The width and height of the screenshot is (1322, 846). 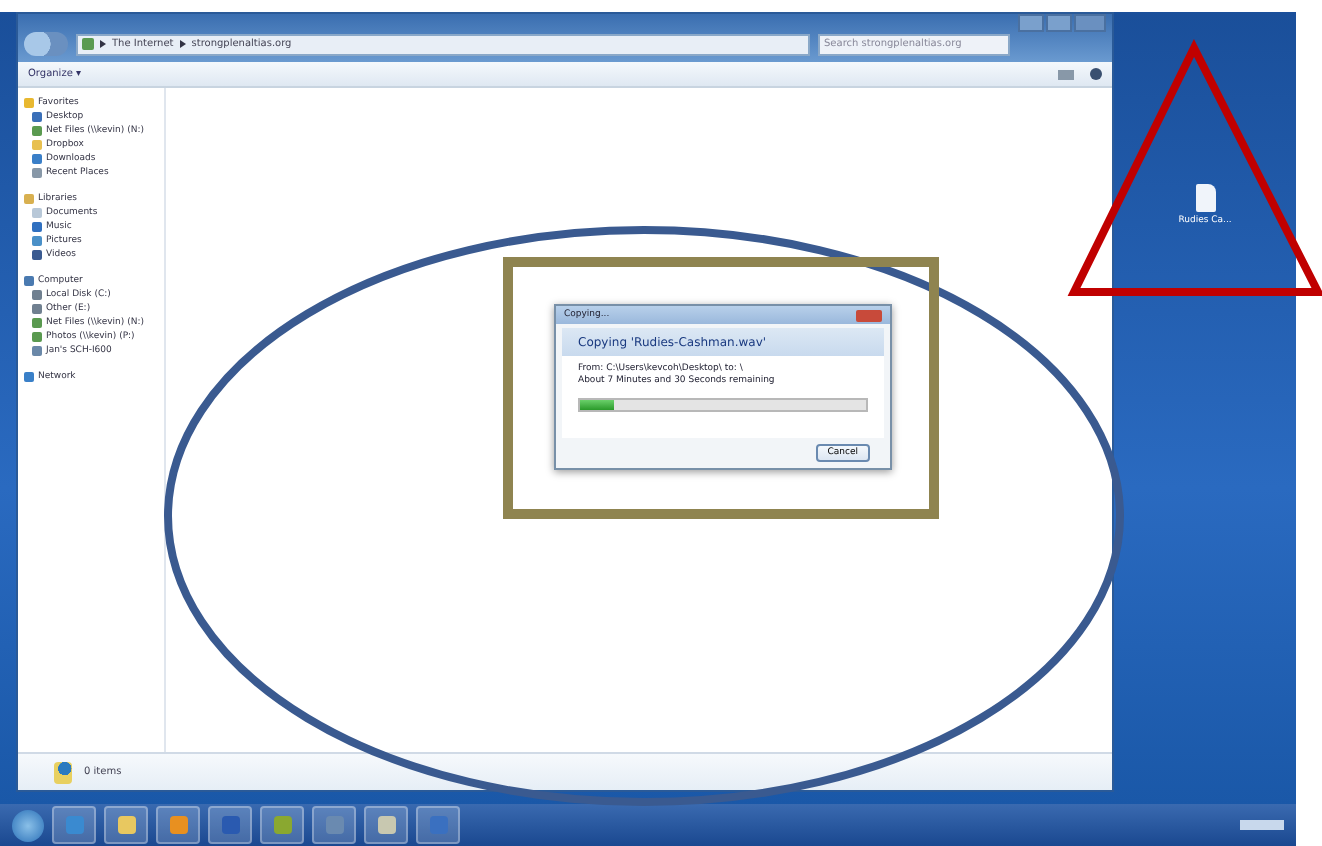 What do you see at coordinates (1205, 198) in the screenshot?
I see `file-icon` at bounding box center [1205, 198].